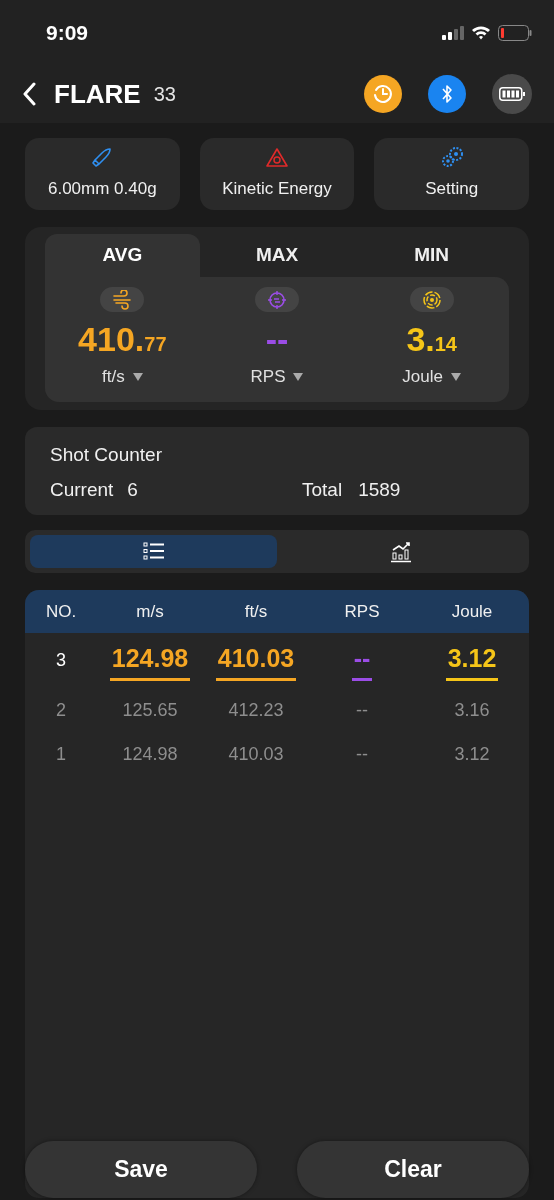 This screenshot has height=1200, width=554. What do you see at coordinates (472, 611) in the screenshot?
I see `column-header: Joule` at bounding box center [472, 611].